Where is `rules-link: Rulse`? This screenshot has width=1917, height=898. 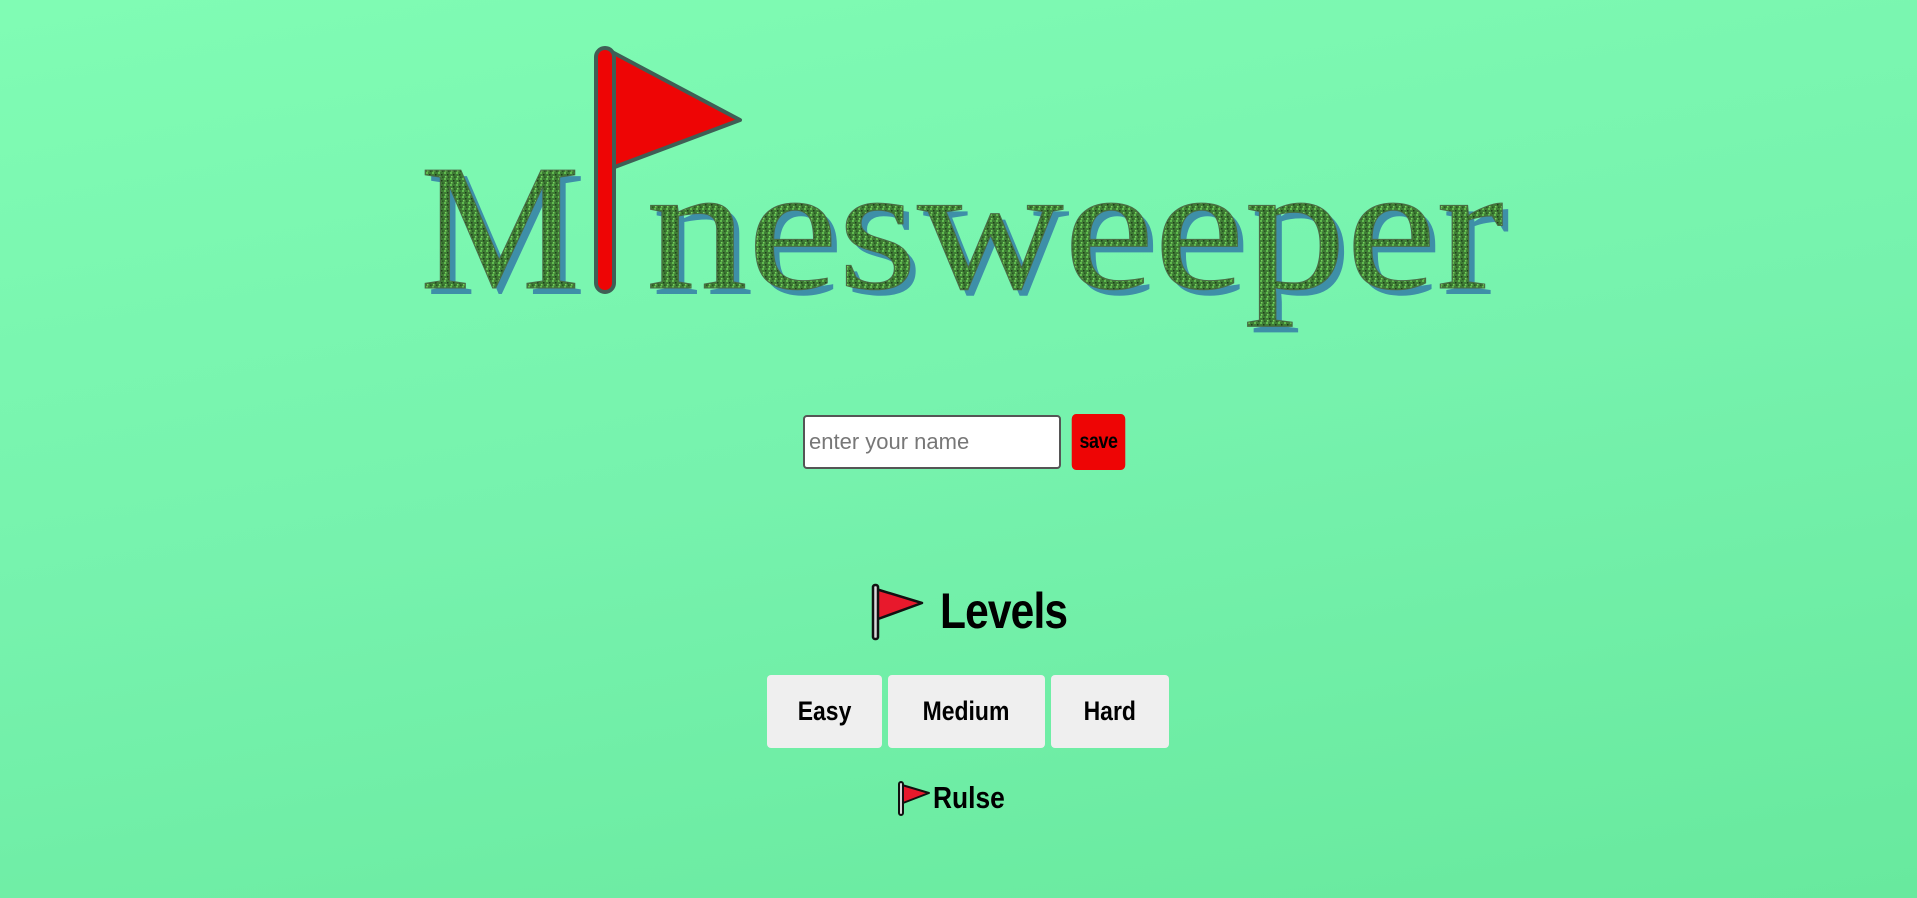 rules-link: Rulse is located at coordinates (957, 798).